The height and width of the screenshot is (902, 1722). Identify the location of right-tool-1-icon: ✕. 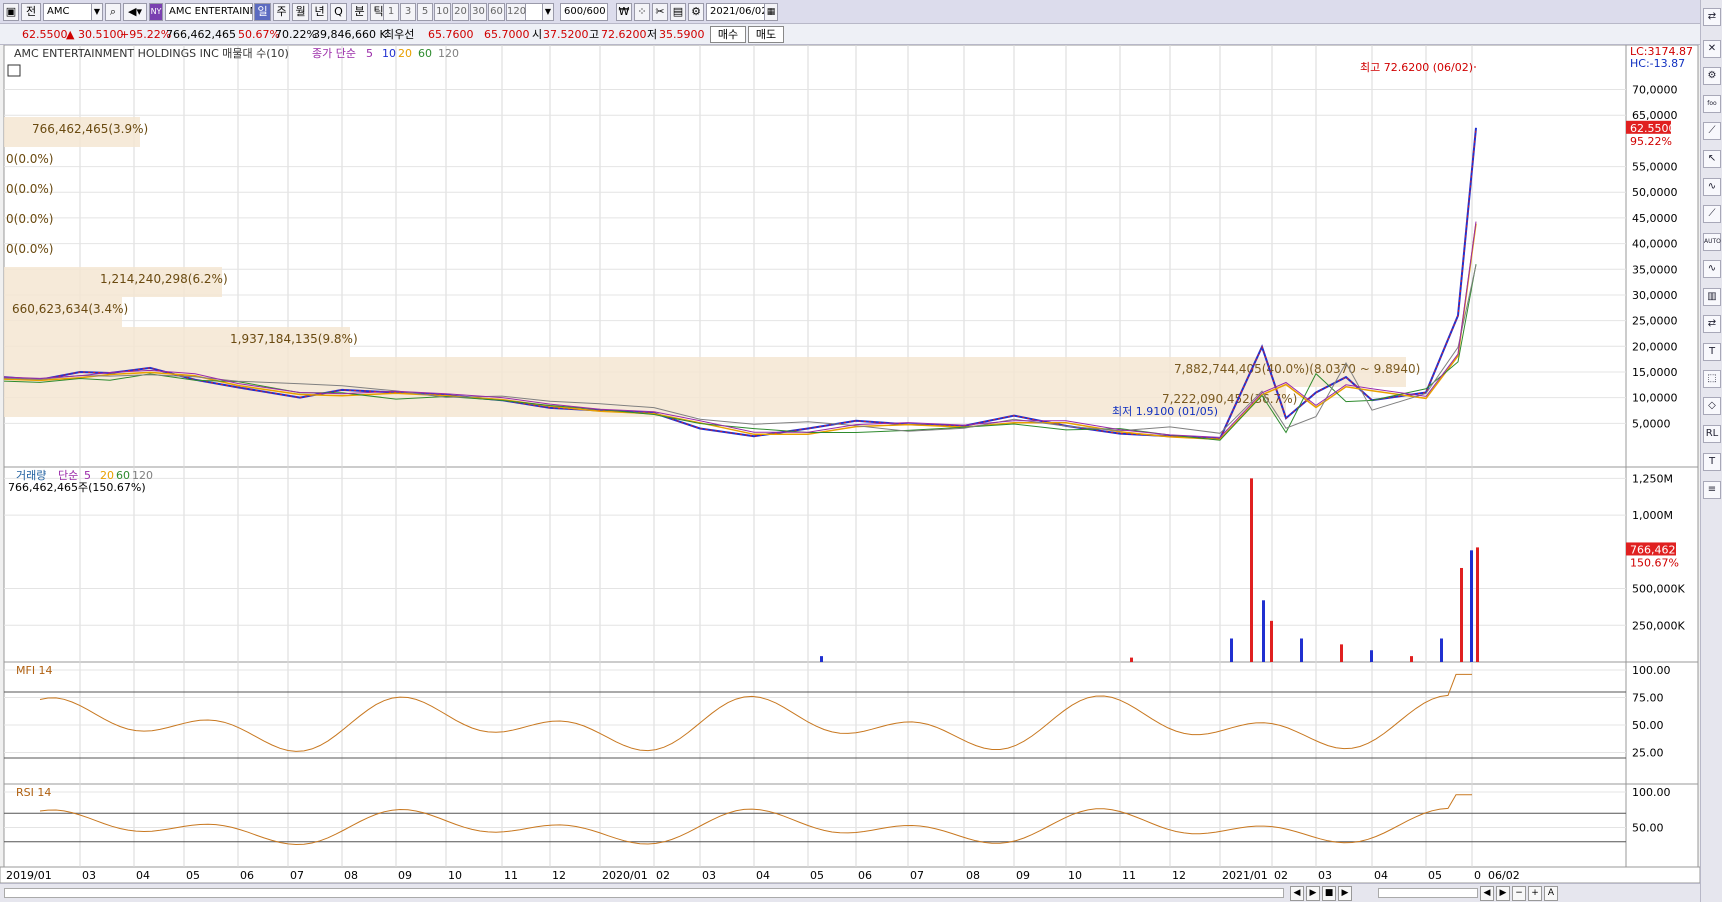
(1712, 49).